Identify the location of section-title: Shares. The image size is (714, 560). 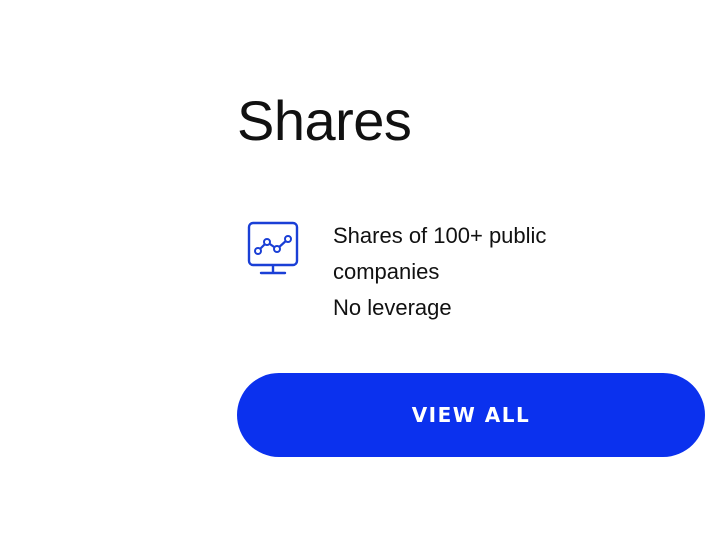
(324, 120).